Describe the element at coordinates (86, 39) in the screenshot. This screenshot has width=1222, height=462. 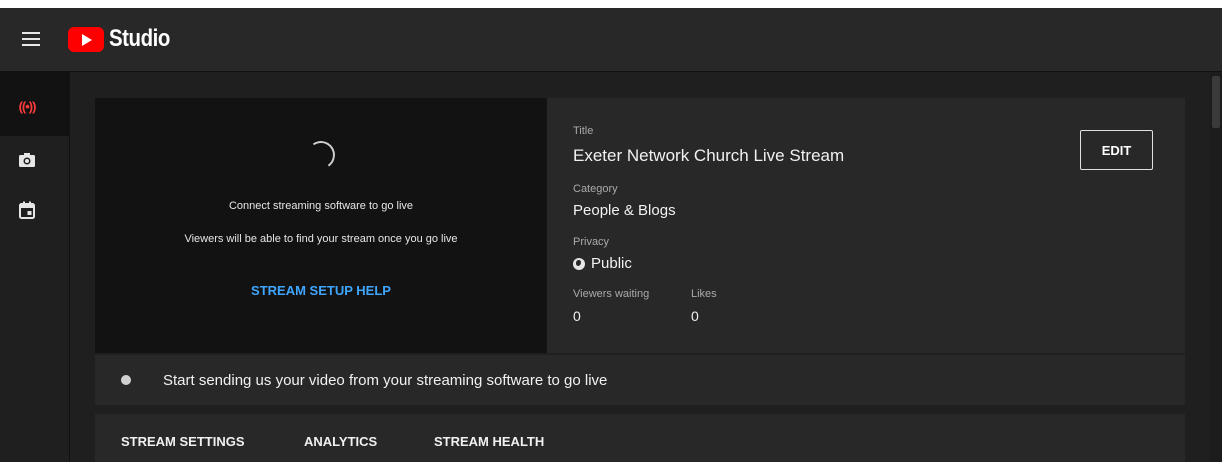
I see `youtube-play-icon` at that location.